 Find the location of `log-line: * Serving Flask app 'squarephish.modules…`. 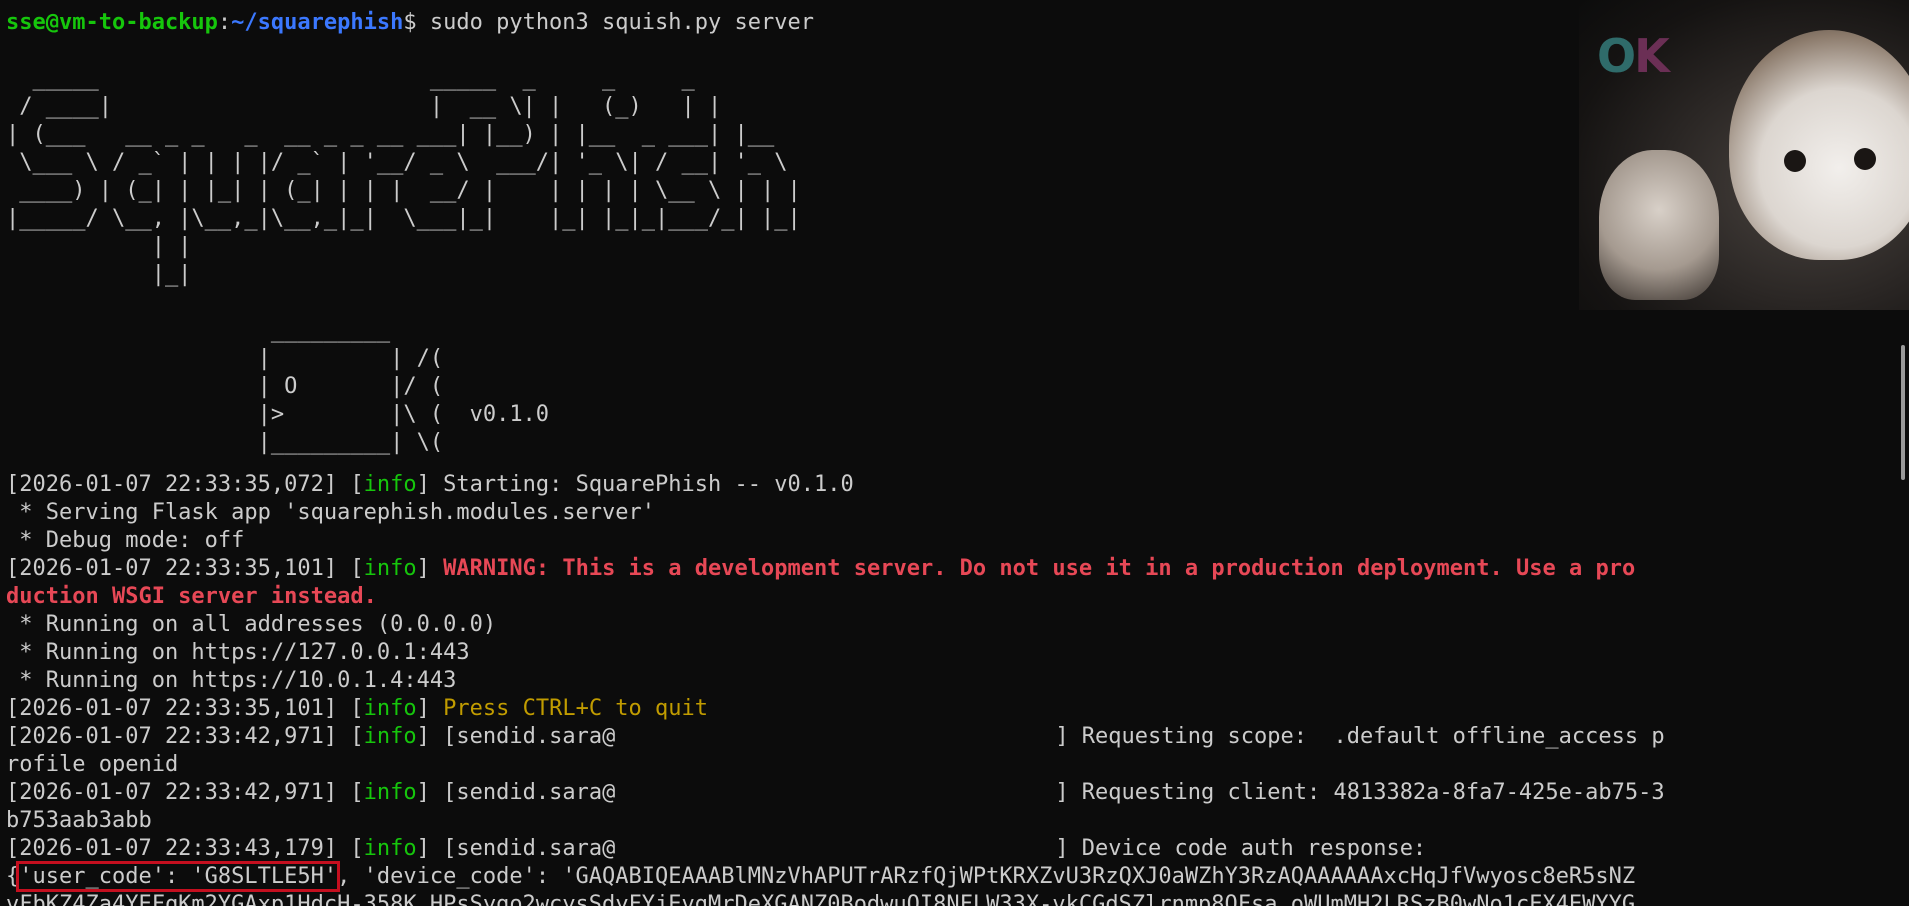

log-line: * Serving Flask app 'squarephish.modules… is located at coordinates (331, 512).